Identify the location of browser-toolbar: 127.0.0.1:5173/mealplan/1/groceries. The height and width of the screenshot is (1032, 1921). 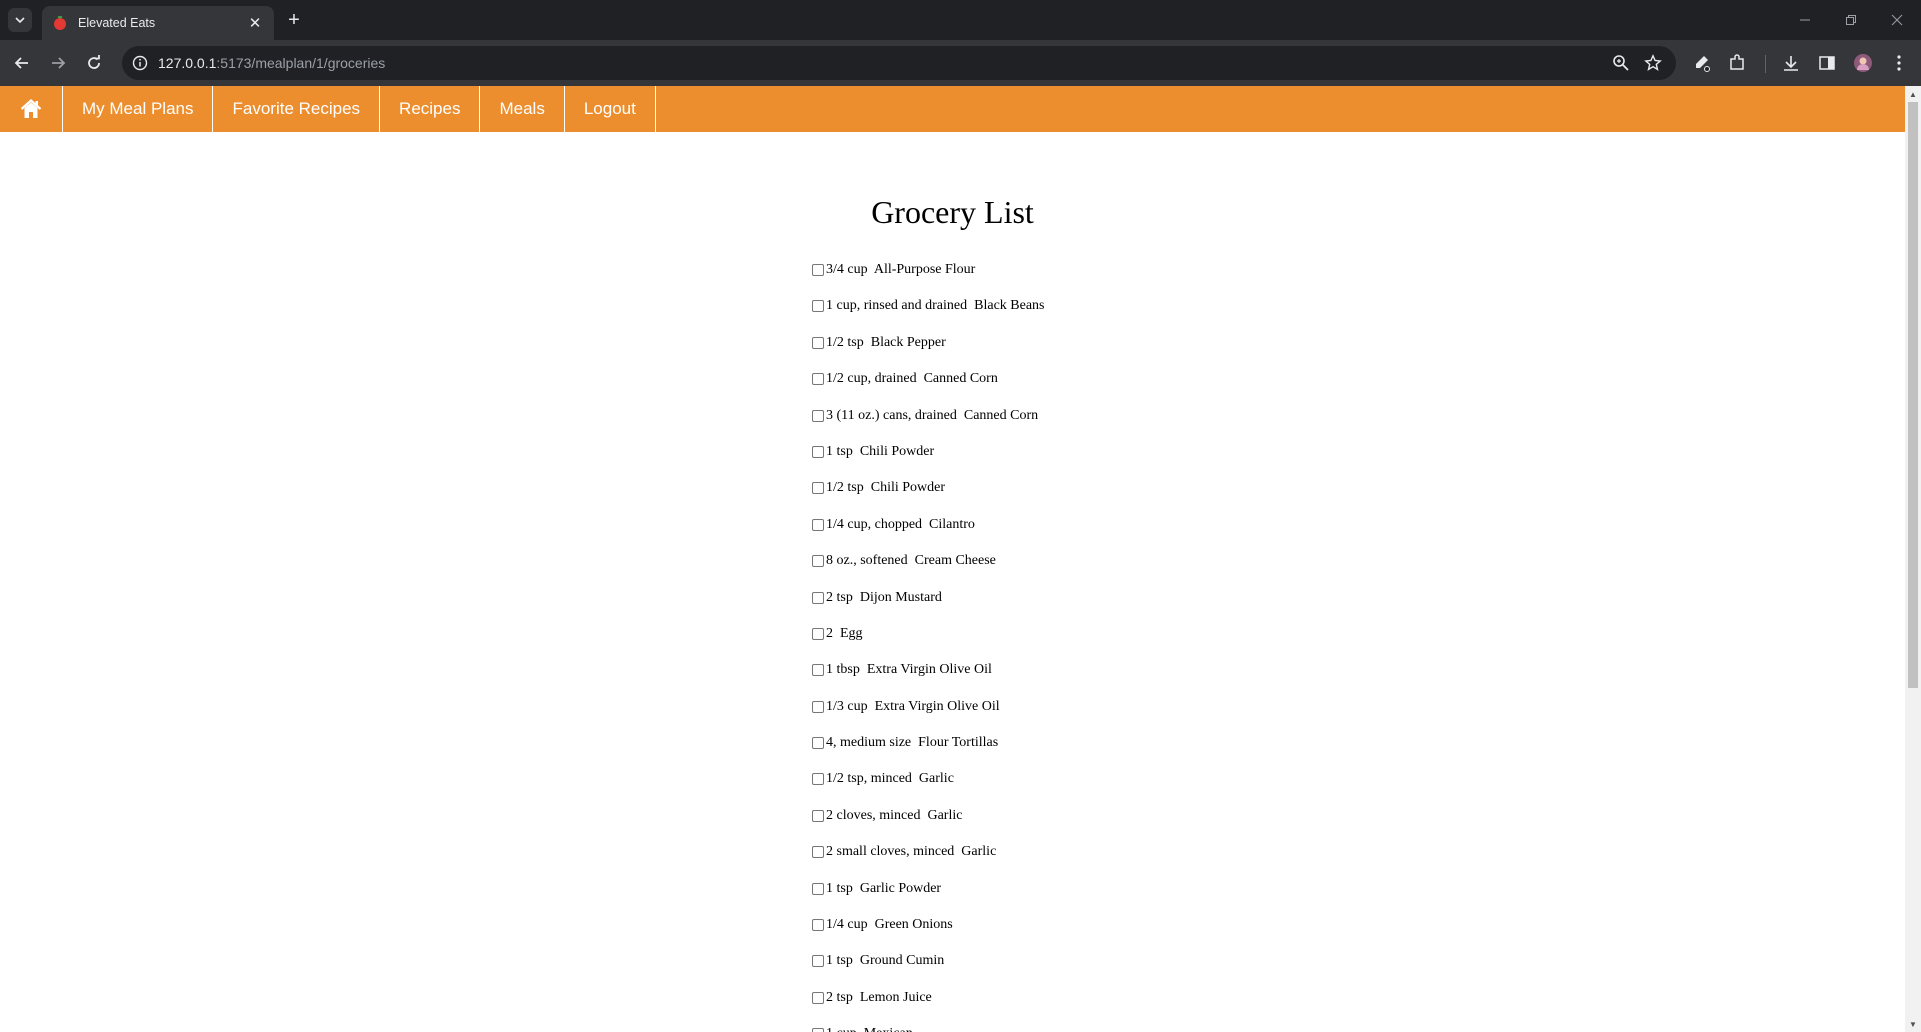
(960, 63).